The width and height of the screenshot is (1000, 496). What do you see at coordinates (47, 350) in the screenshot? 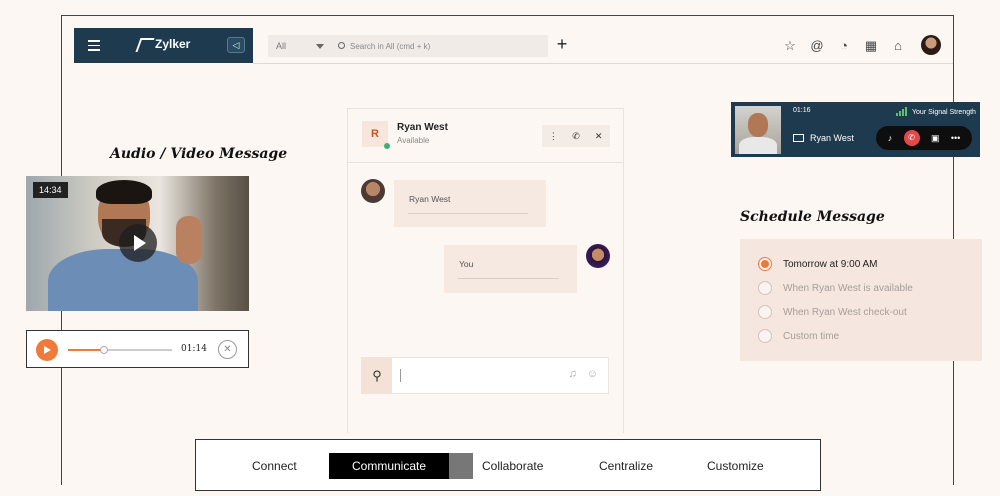
I see `audio-play-button` at bounding box center [47, 350].